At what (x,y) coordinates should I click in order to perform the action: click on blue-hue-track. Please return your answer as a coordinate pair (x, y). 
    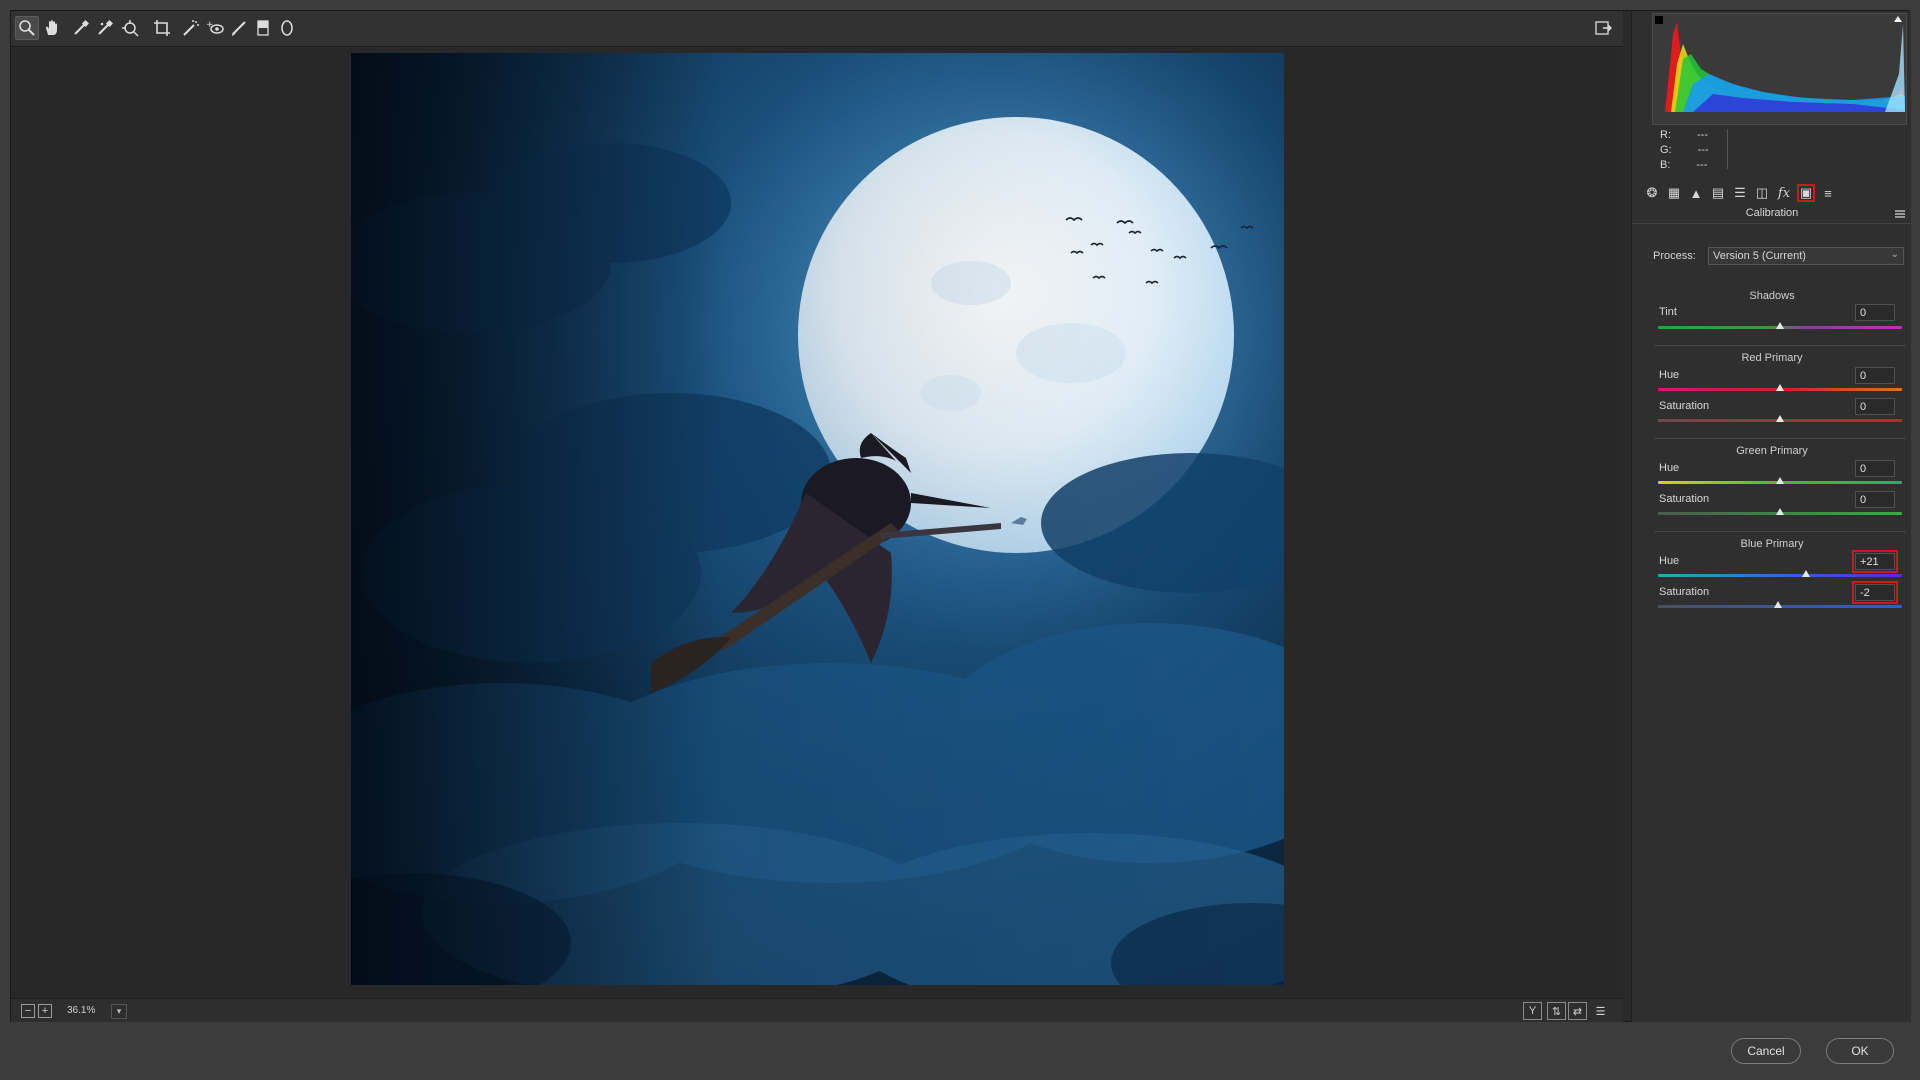
    Looking at the image, I should click on (1780, 575).